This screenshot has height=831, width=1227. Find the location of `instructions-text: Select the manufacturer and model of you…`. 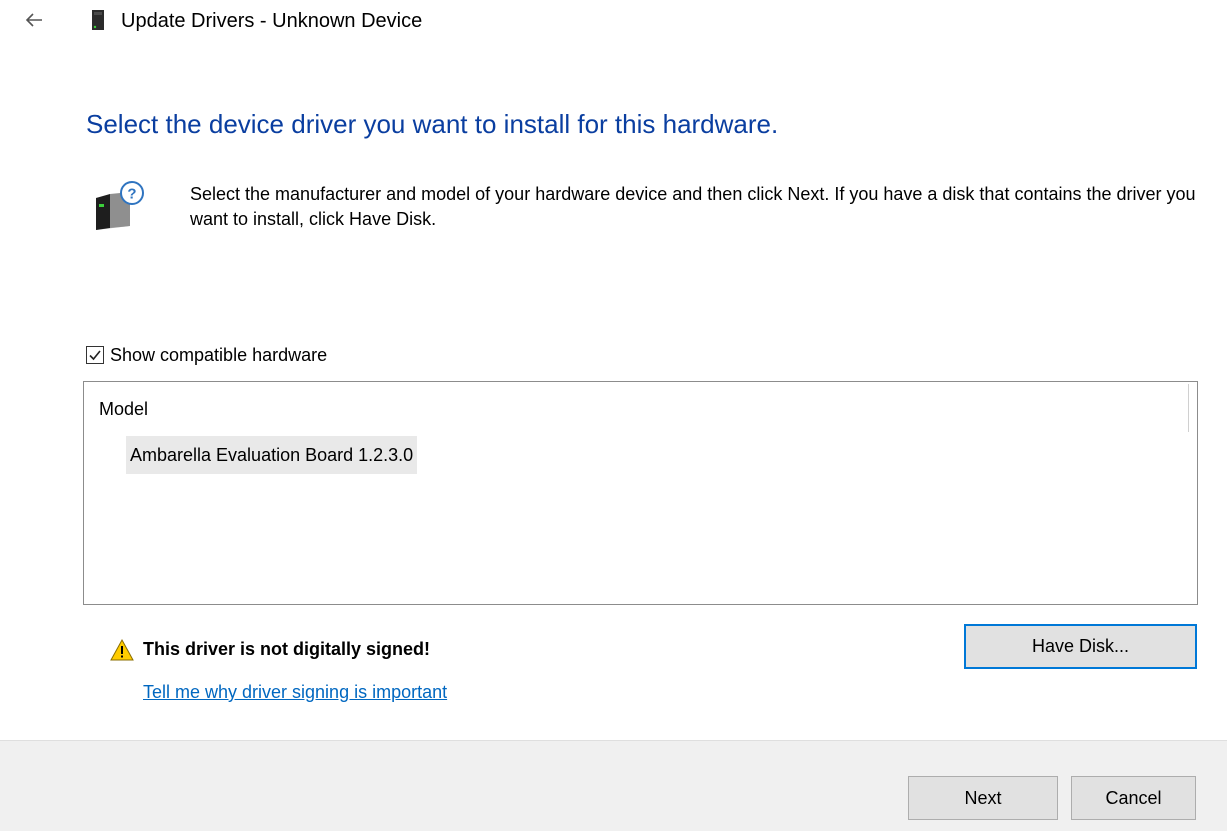

instructions-text: Select the manufacturer and model of you… is located at coordinates (693, 206).